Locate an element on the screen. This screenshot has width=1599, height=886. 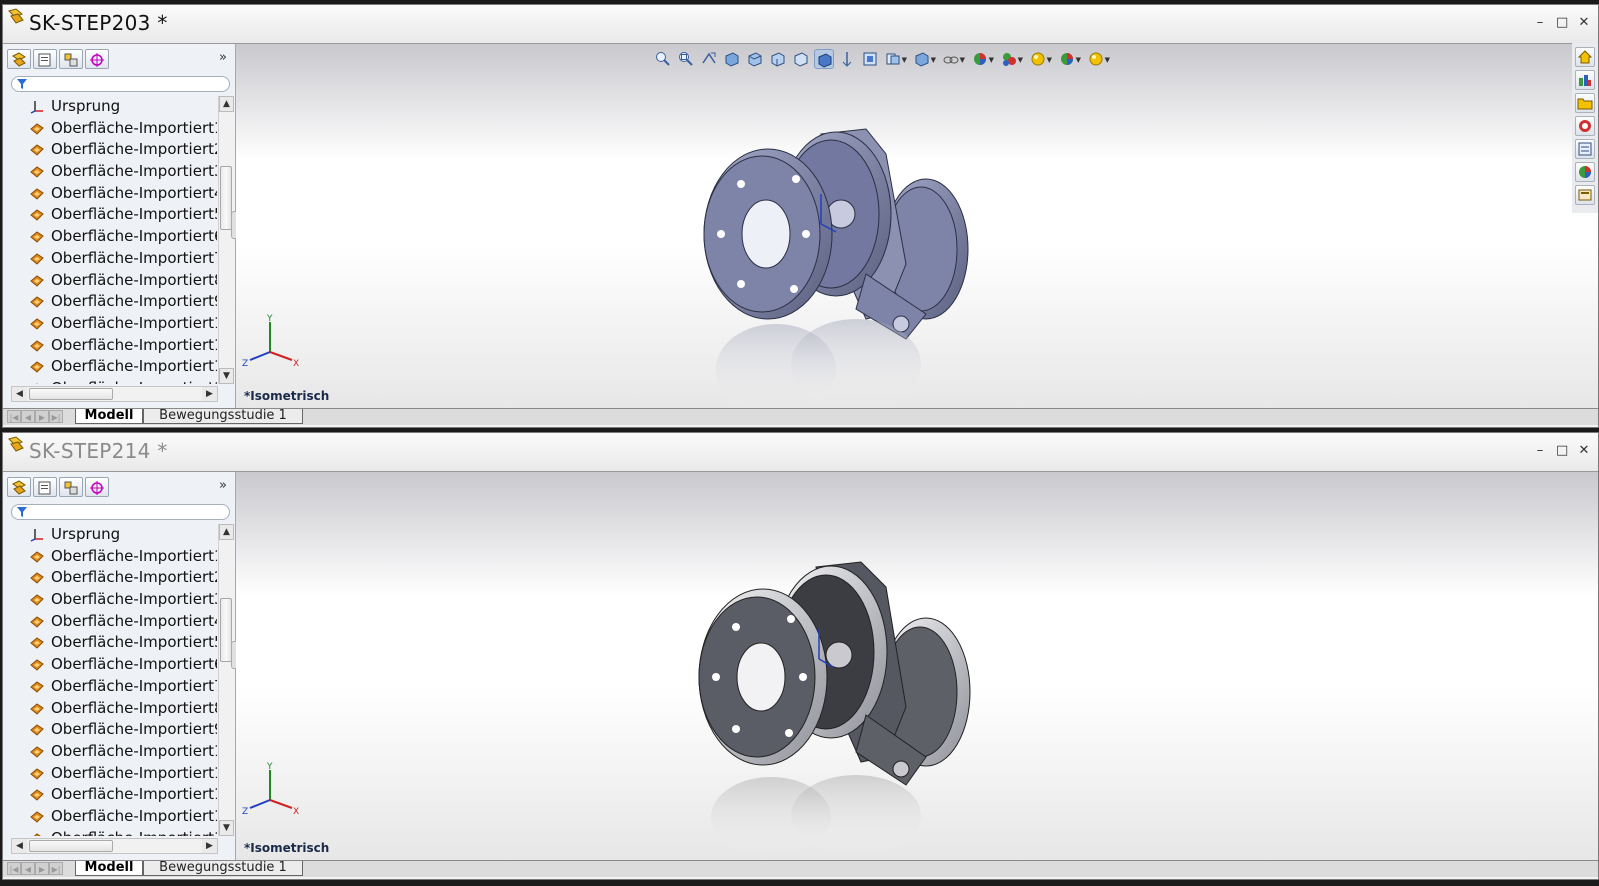
normal-to-button: ▼ is located at coordinates (1069, 59).